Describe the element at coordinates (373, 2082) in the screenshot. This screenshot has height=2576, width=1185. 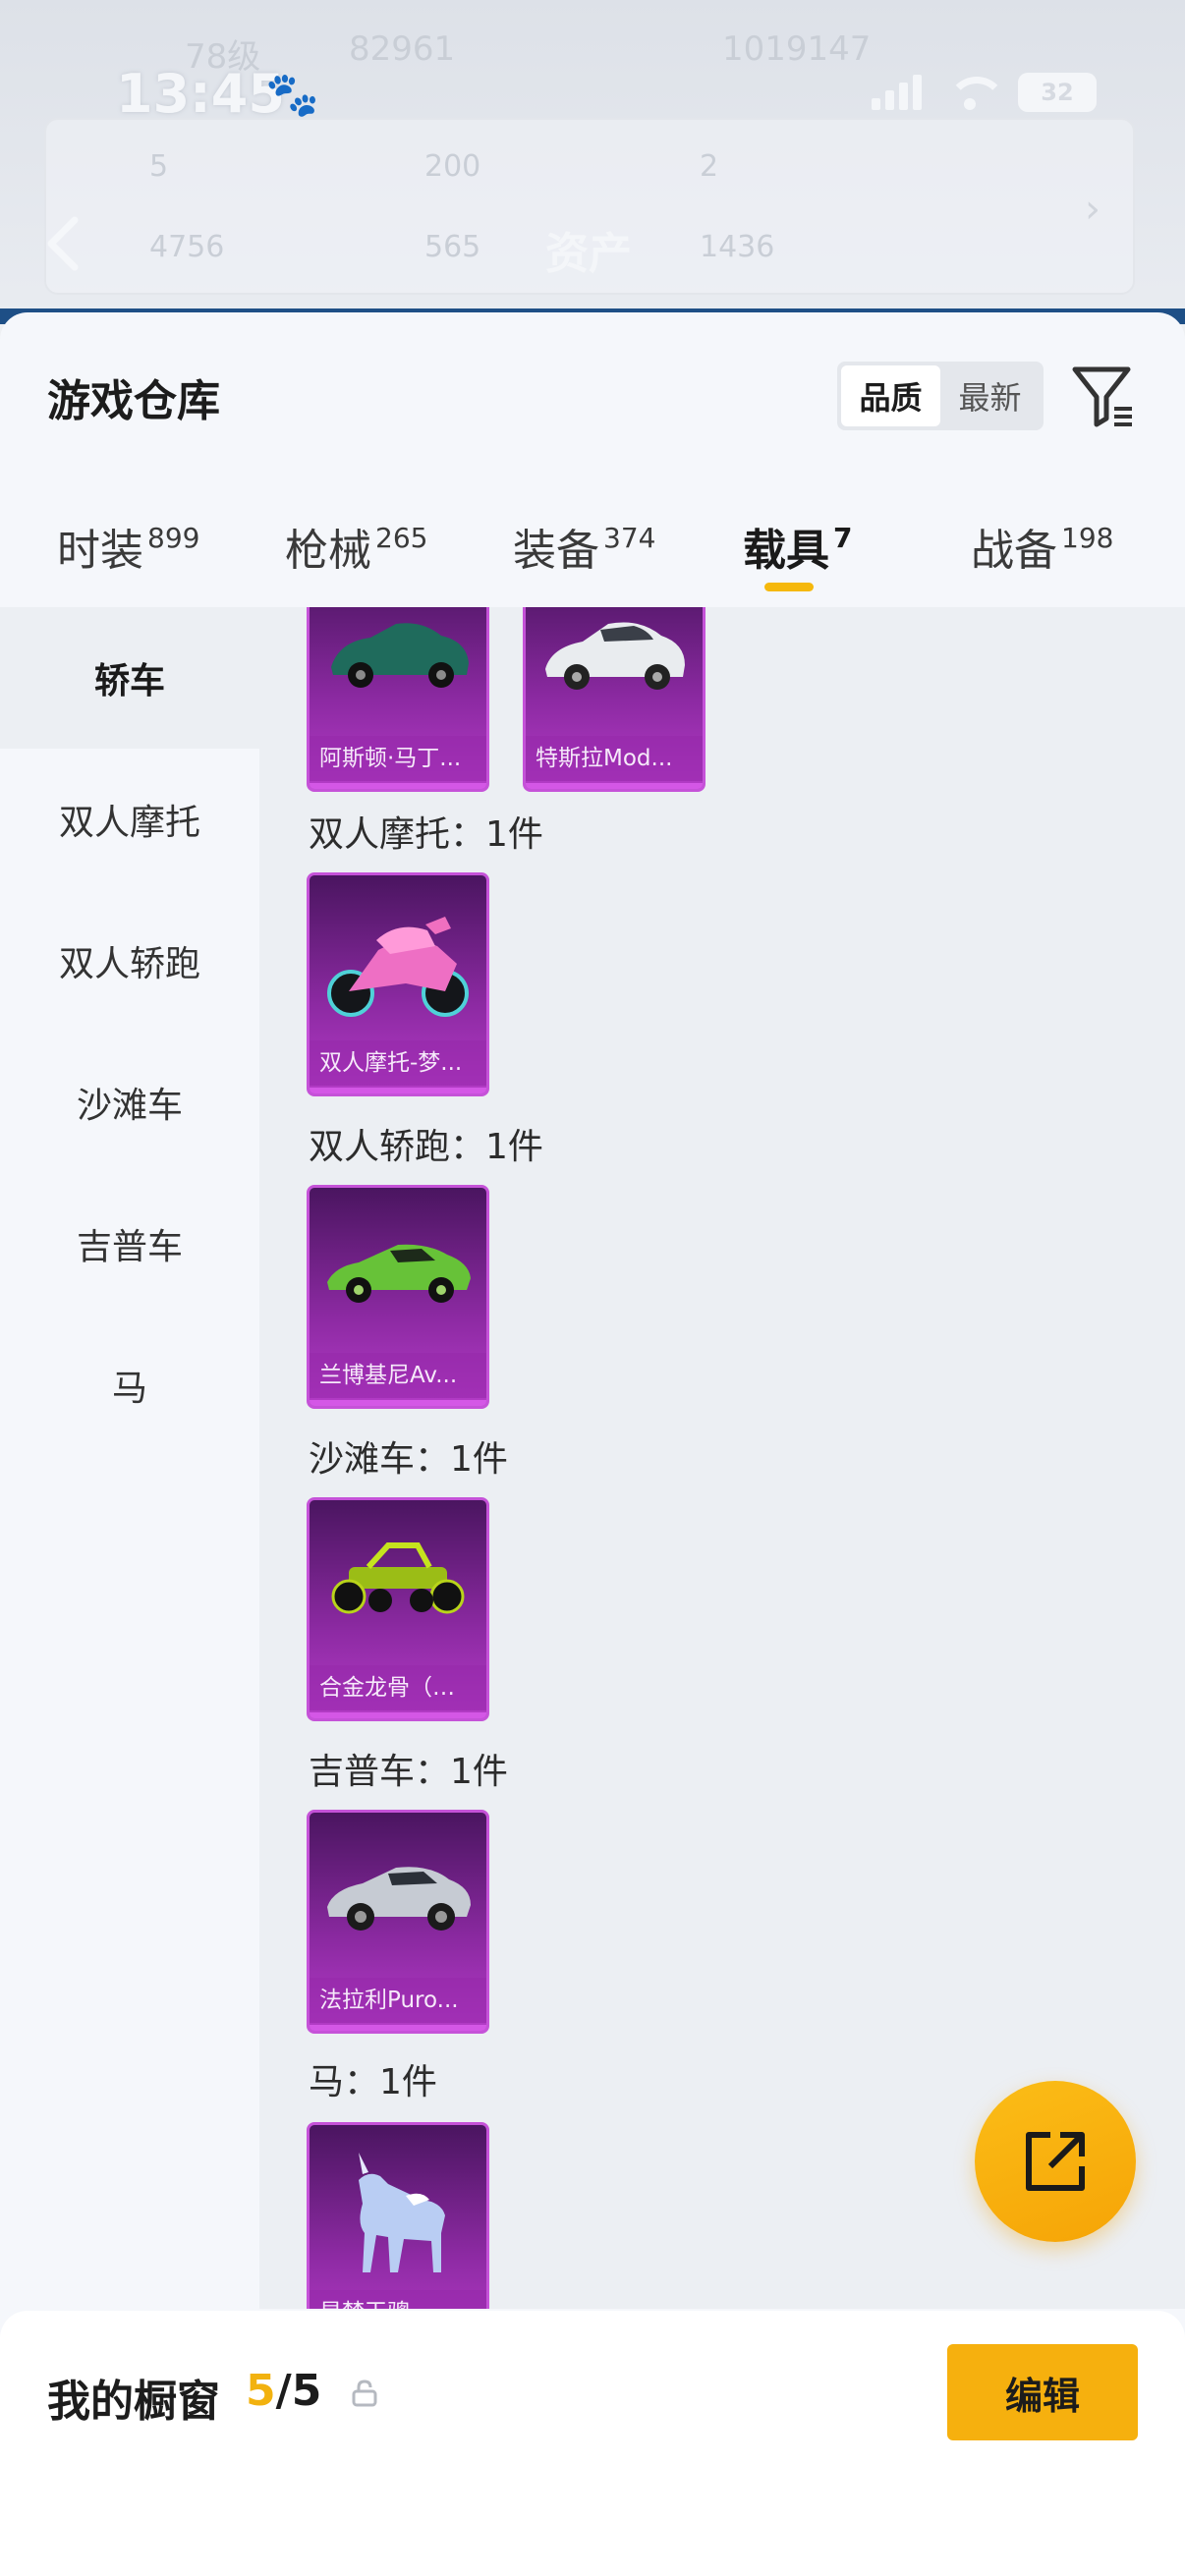
I see `group-label-horse: 马：1件` at that location.